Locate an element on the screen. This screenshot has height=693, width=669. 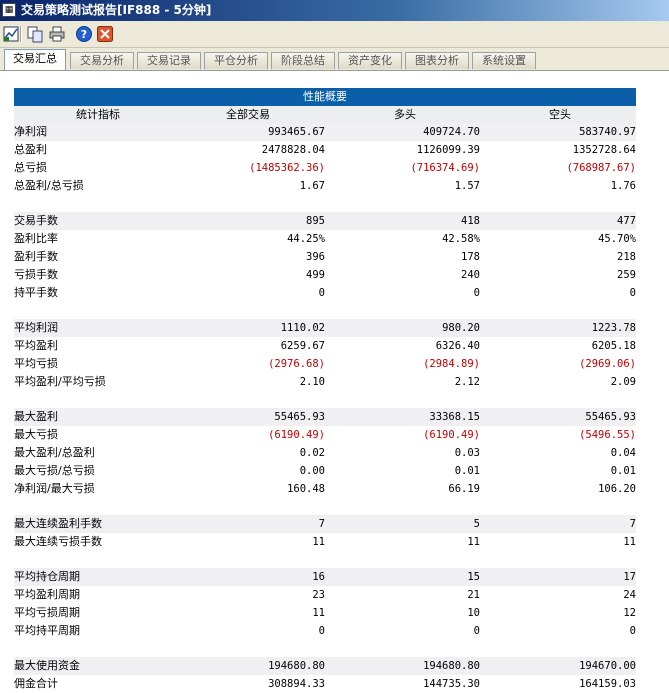
table-row: 平均持平周期 0 0 0 is located at coordinates (325, 631).